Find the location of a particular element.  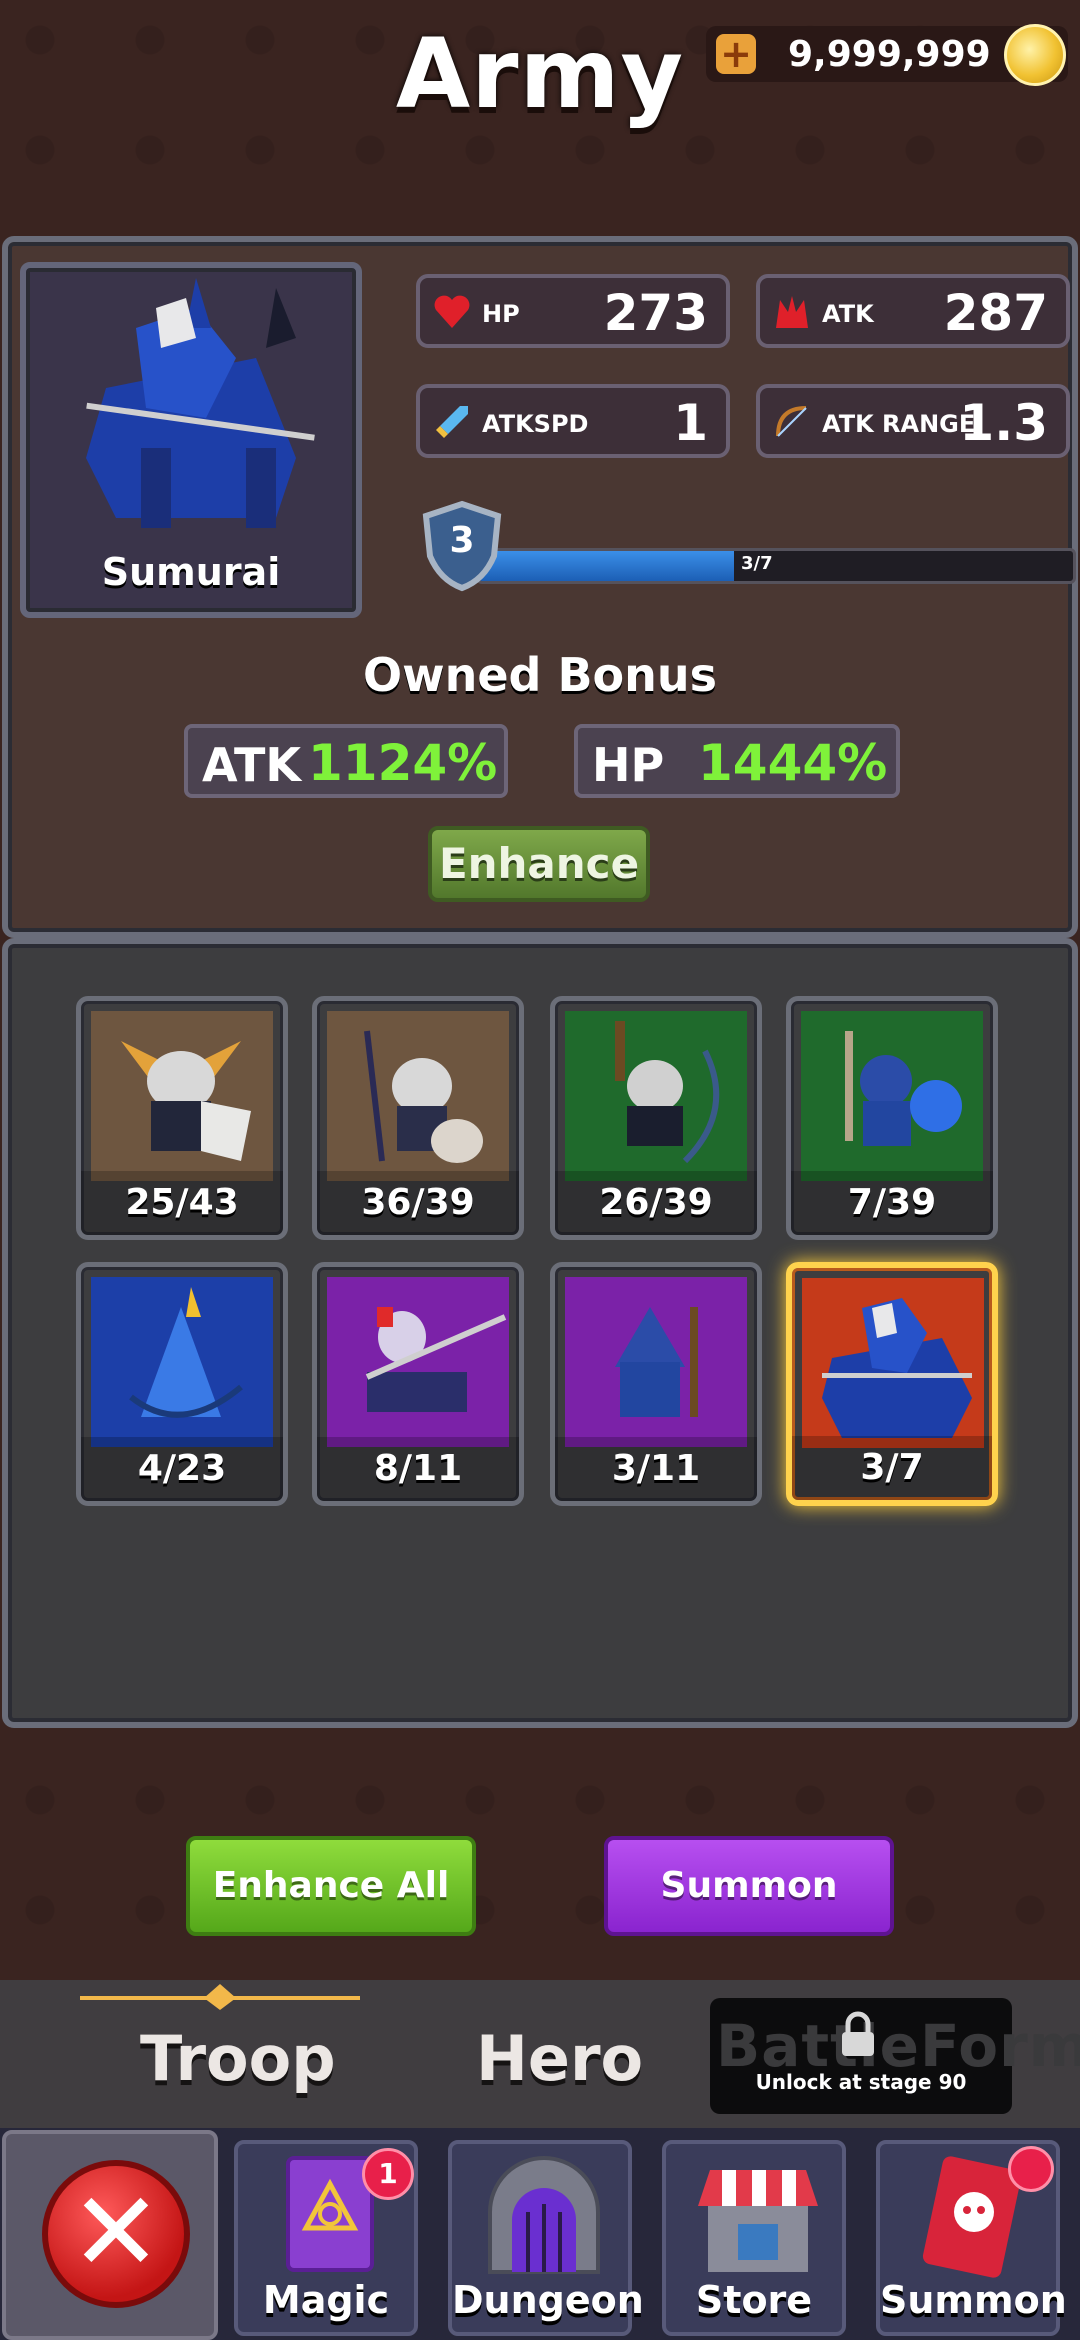

troop-card: 4/23 is located at coordinates (182, 1384).